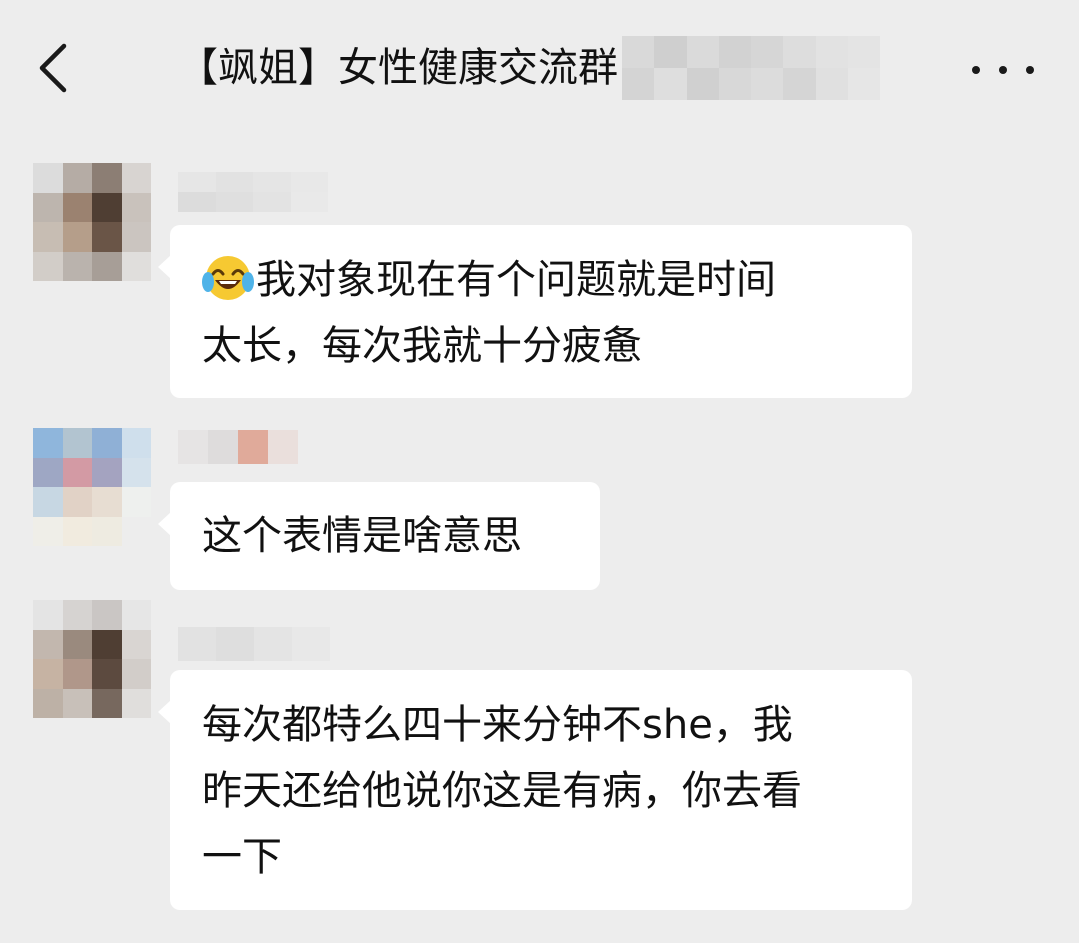  Describe the element at coordinates (422, 346) in the screenshot. I see `message-line: 太长，每次我就十分疲惫` at that location.